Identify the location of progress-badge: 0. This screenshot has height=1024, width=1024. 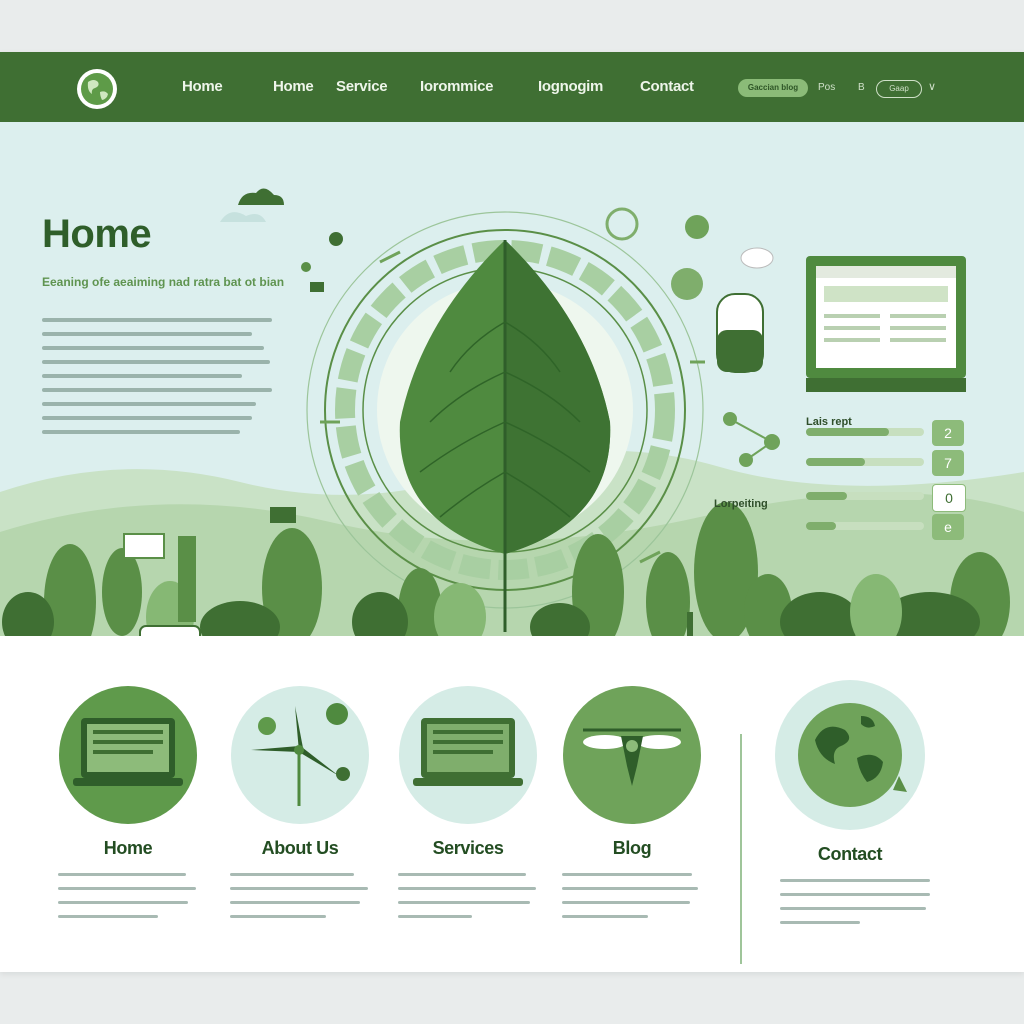
(949, 498).